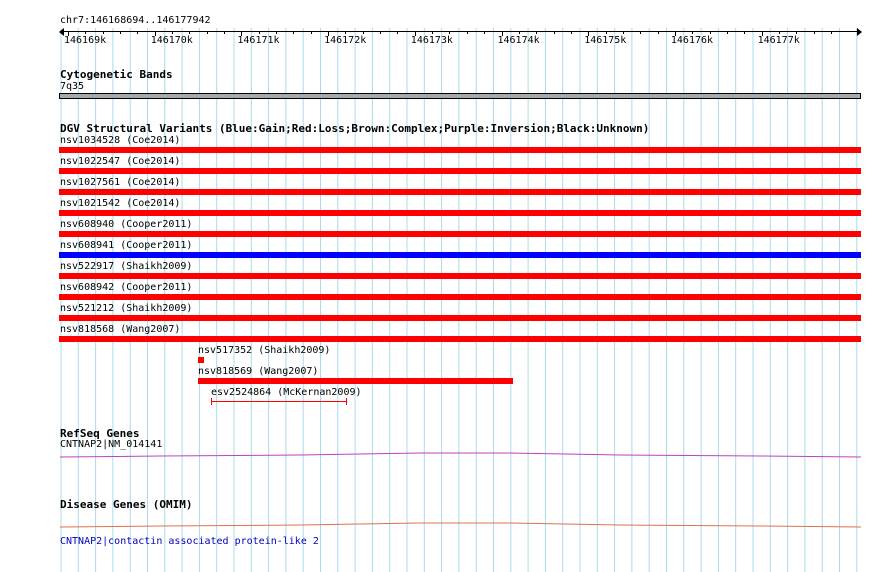 The image size is (890, 572). I want to click on dgv-variant-label: nsv1022547 (Coe2014), so click(120, 161).